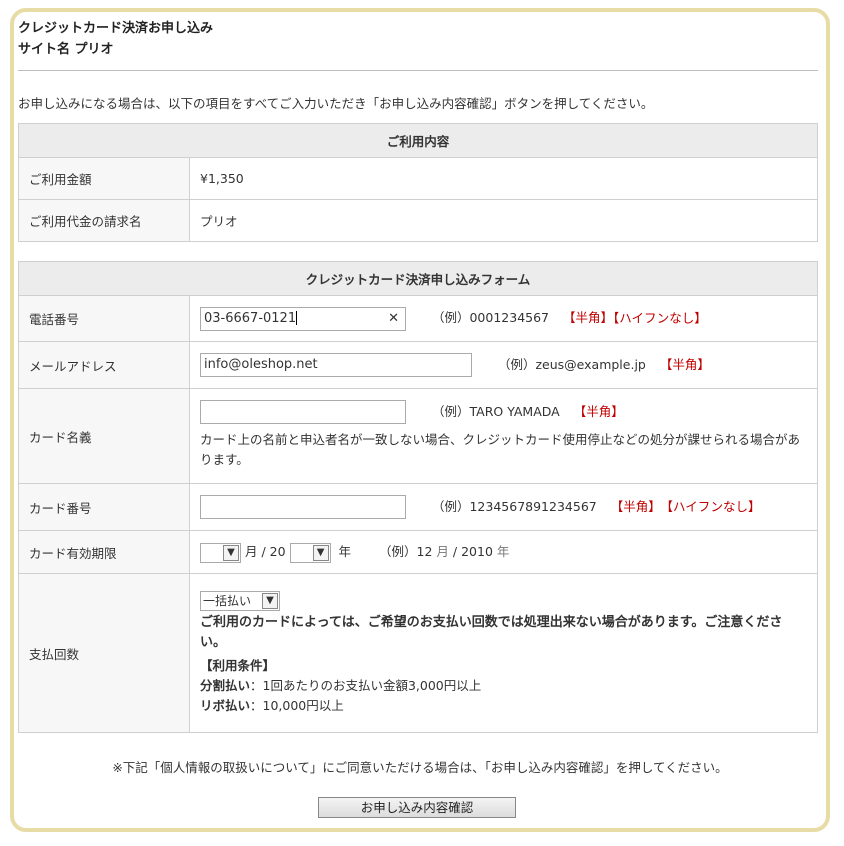 This screenshot has height=846, width=844. What do you see at coordinates (104, 365) in the screenshot?
I see `email-label: メールアドレス` at bounding box center [104, 365].